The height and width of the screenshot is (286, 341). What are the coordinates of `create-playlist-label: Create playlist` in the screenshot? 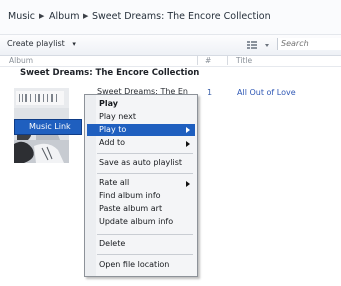 It's located at (36, 43).